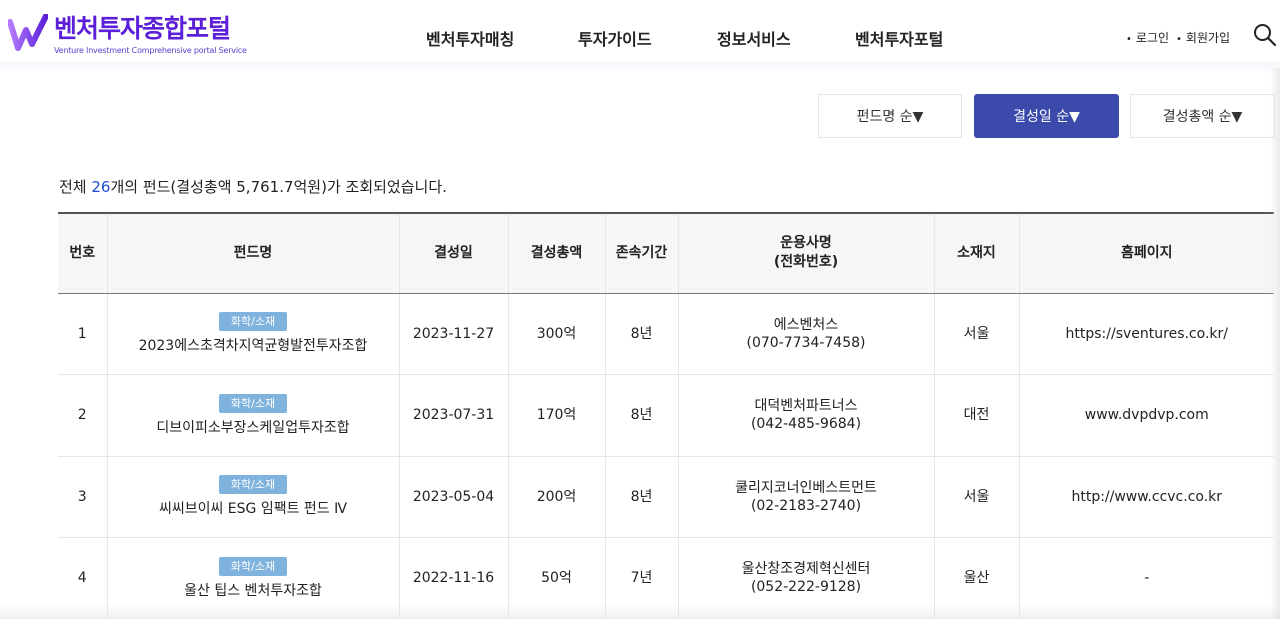  Describe the element at coordinates (615, 38) in the screenshot. I see `nav-invest-guide: 투자가이드` at that location.